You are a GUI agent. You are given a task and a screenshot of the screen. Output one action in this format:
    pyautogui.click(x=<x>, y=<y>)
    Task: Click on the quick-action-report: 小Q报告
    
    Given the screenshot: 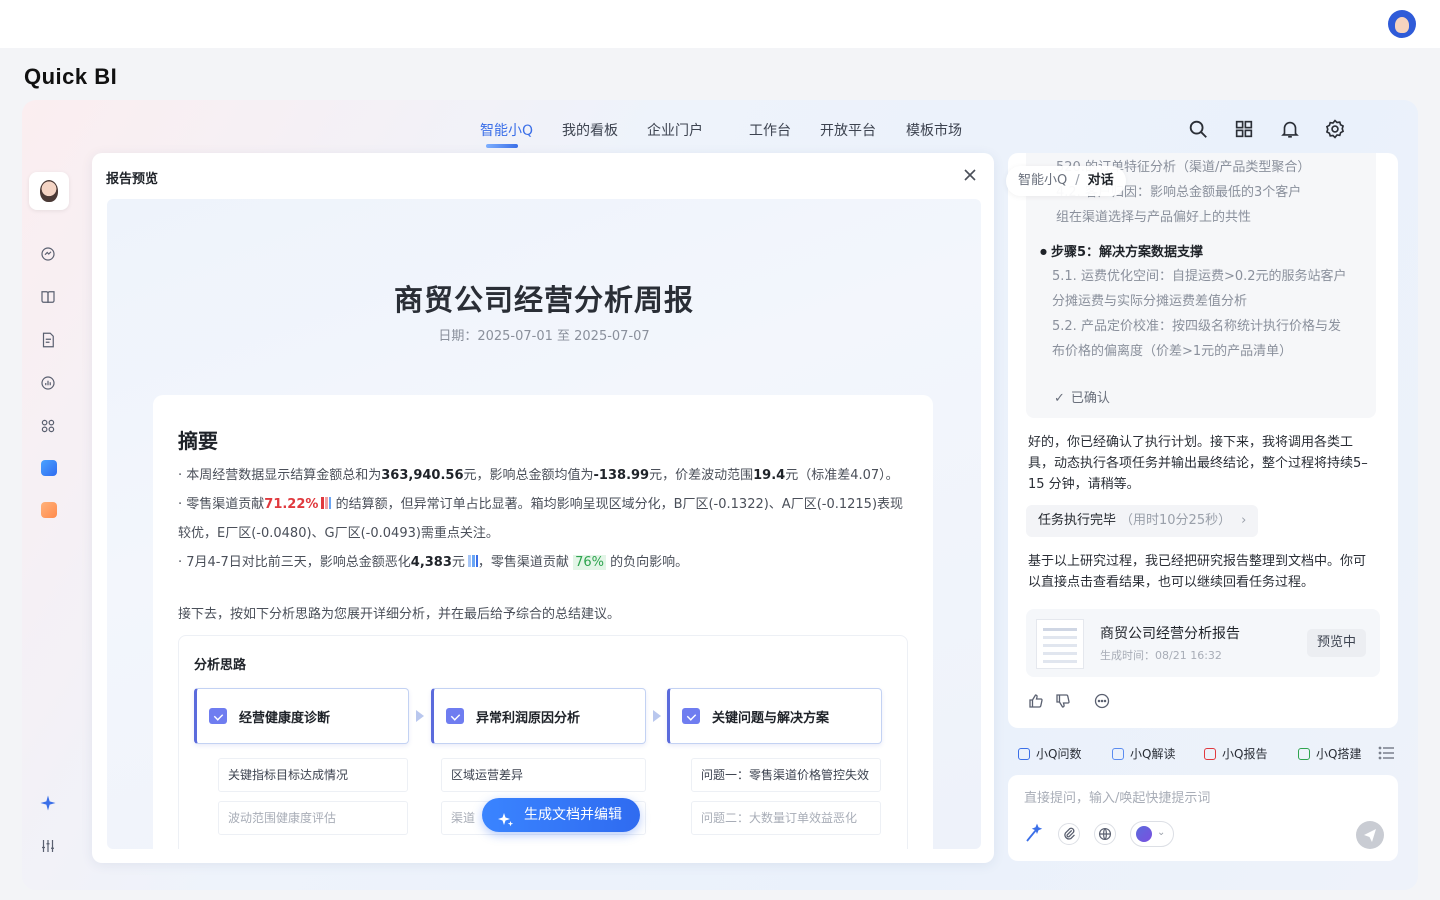 What is the action you would take?
    pyautogui.click(x=1235, y=754)
    